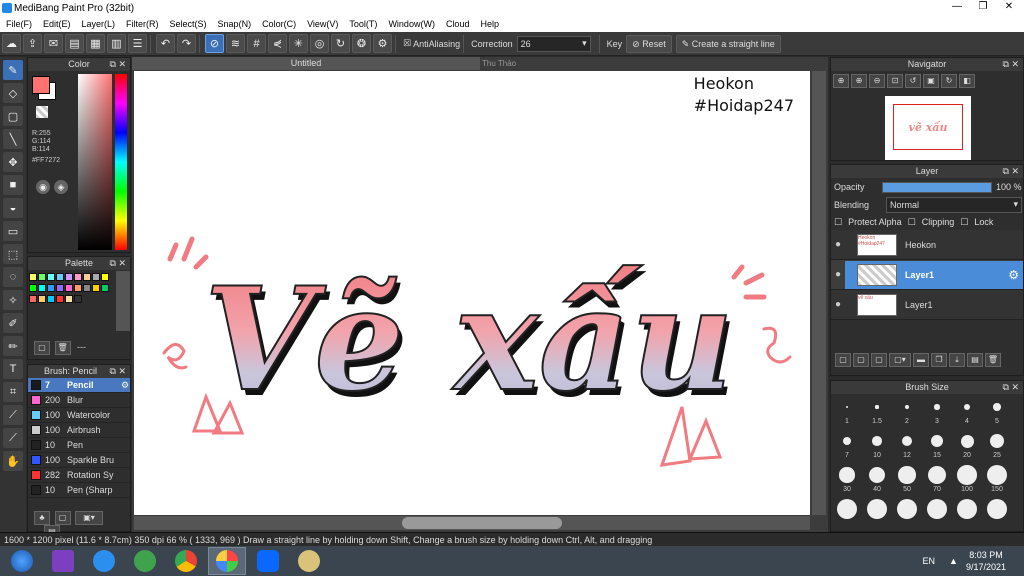  Describe the element at coordinates (1009, 7) in the screenshot. I see `close-button: ✕` at that location.